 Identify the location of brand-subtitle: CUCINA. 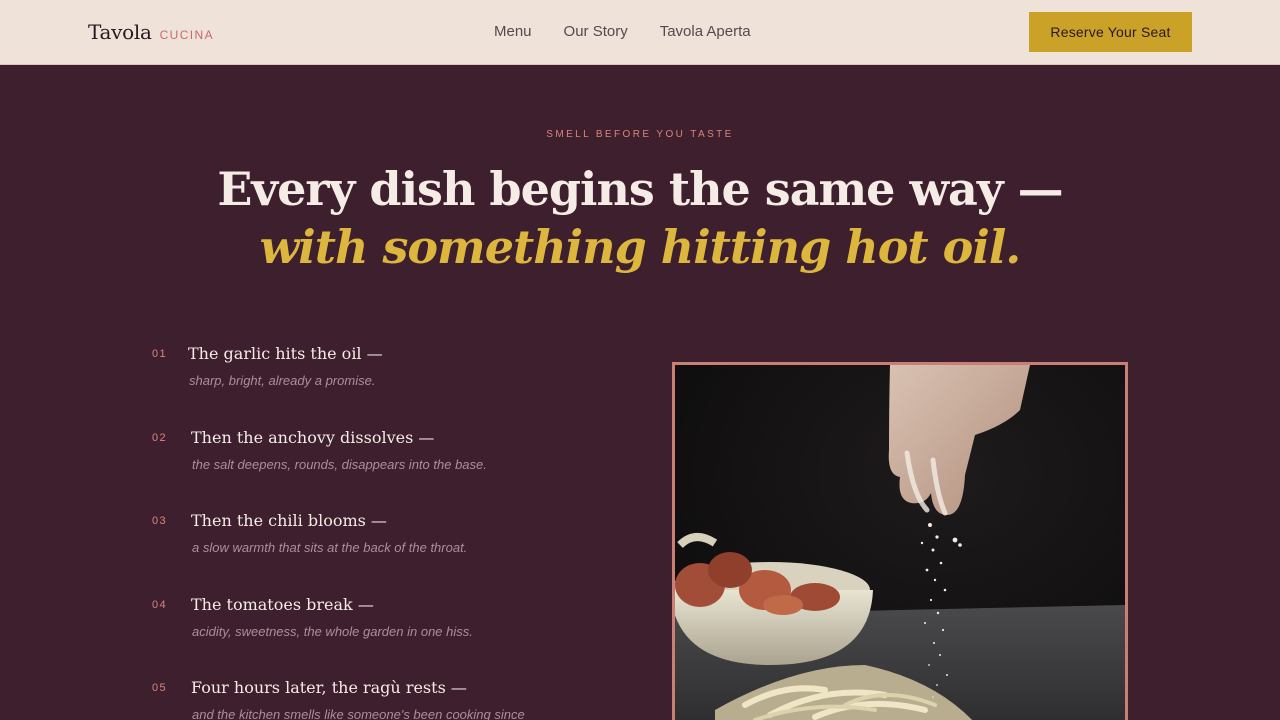
(186, 35).